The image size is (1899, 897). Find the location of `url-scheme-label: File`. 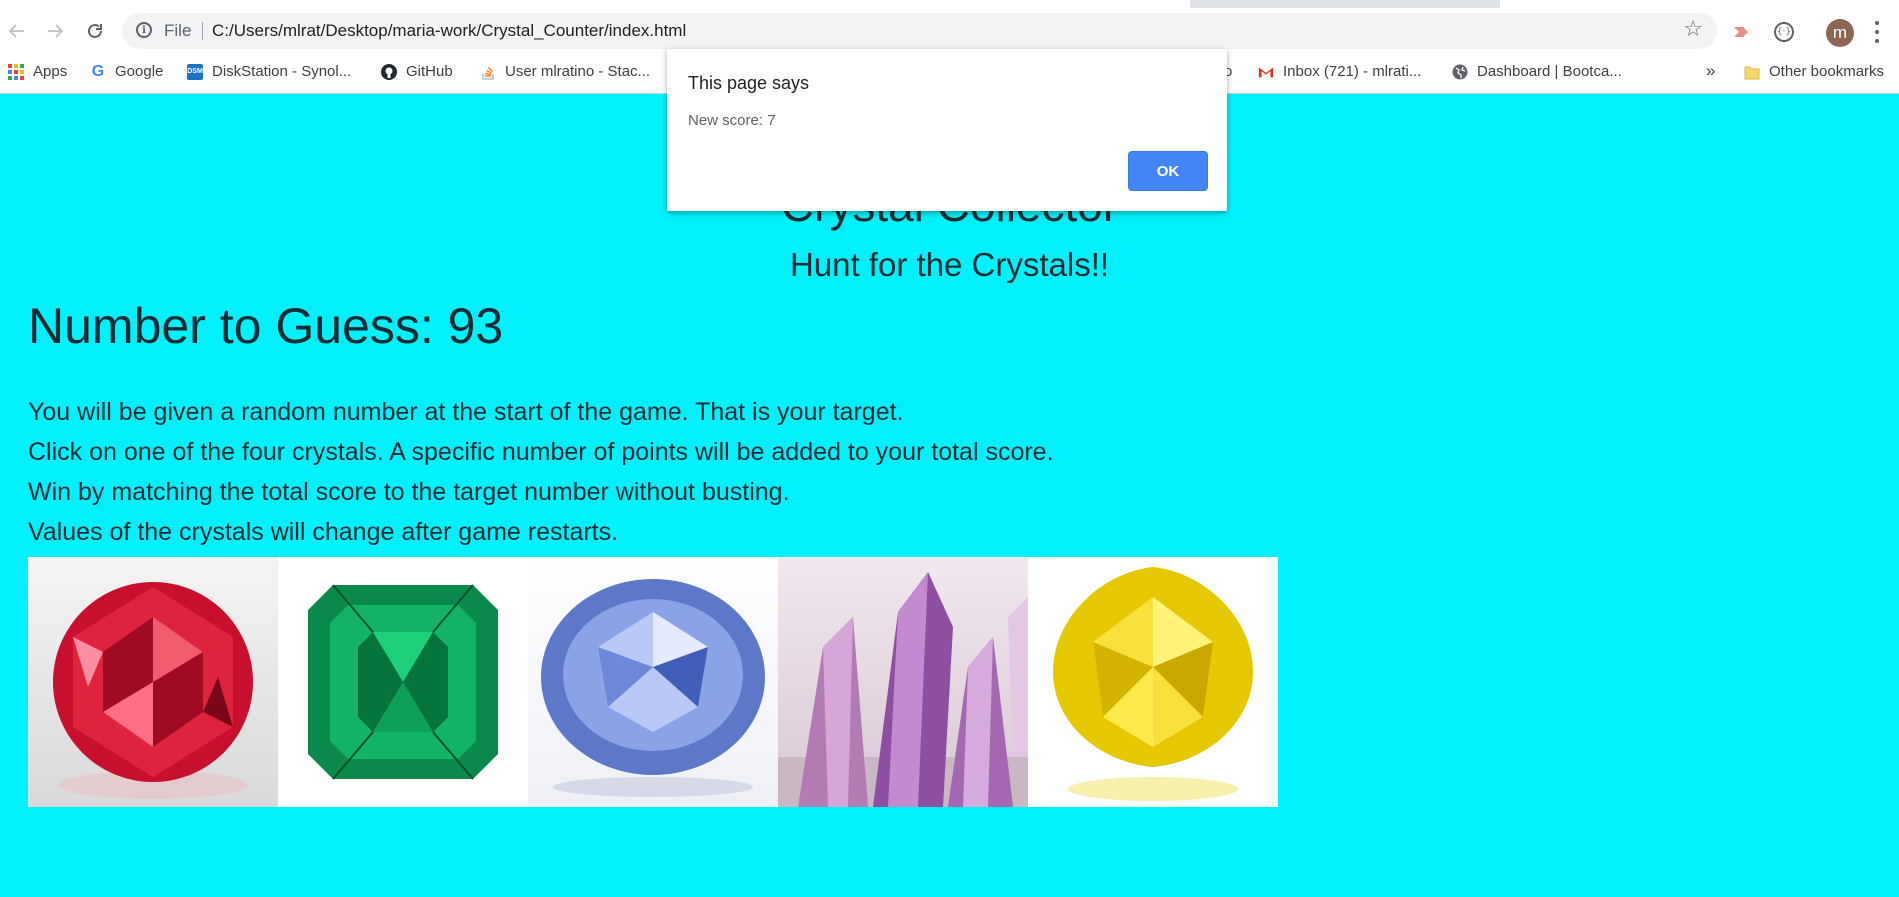

url-scheme-label: File is located at coordinates (178, 30).